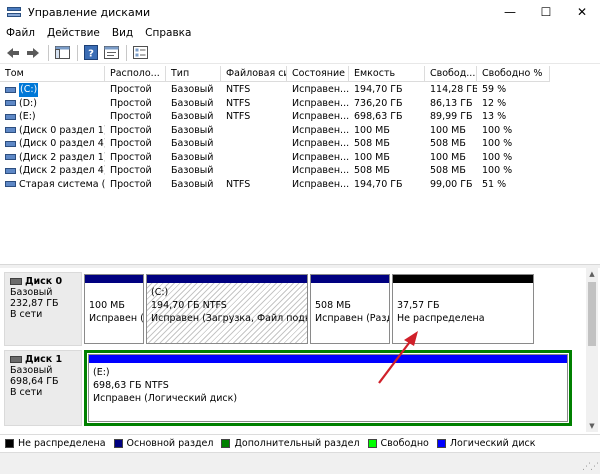  Describe the element at coordinates (485, 443) in the screenshot. I see `legend-item: Логический диск` at that location.